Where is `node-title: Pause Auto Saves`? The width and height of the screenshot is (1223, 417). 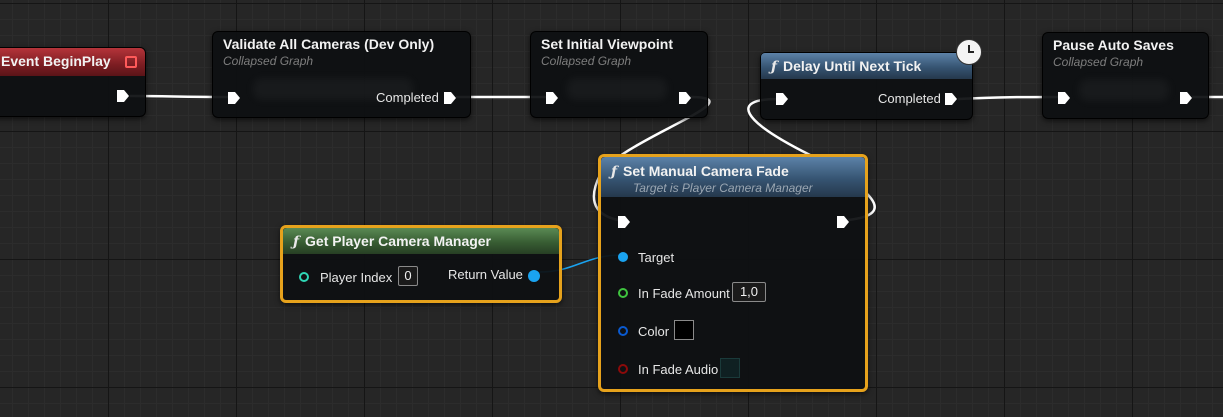
node-title: Pause Auto Saves is located at coordinates (1113, 45).